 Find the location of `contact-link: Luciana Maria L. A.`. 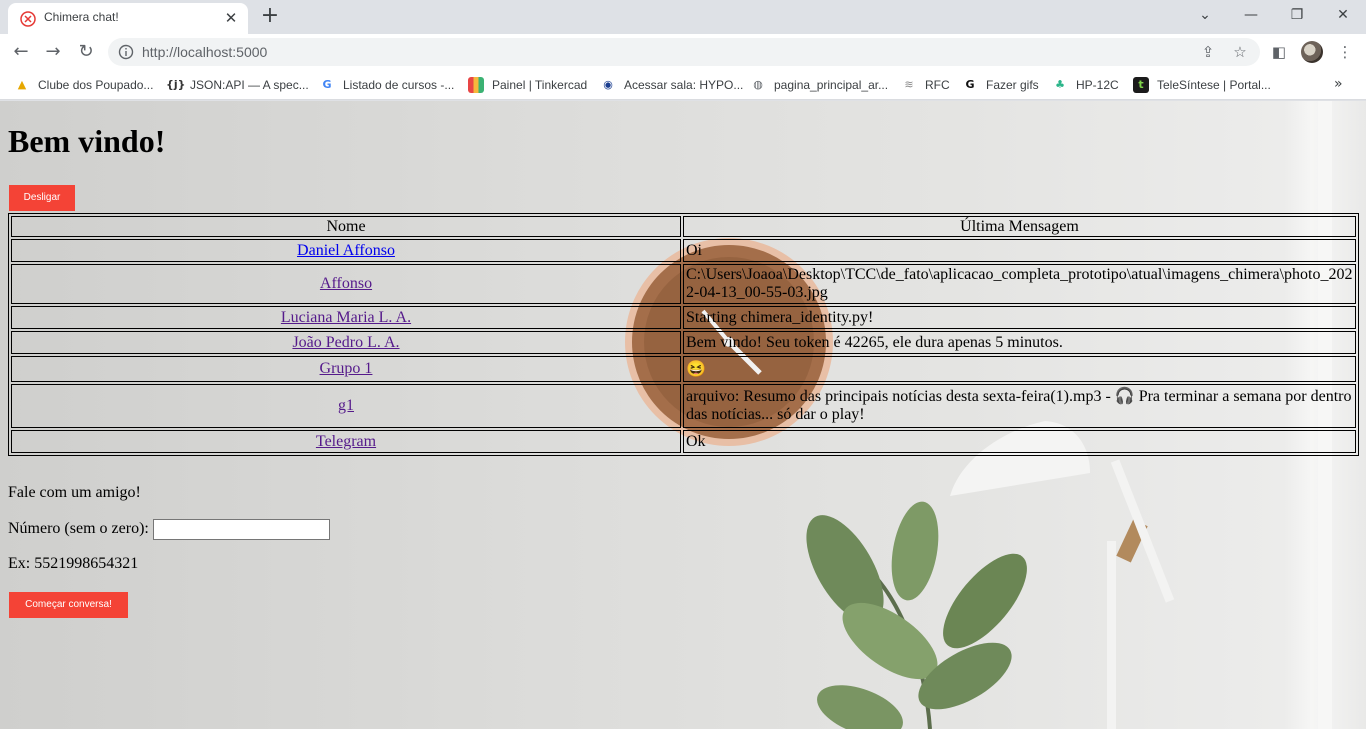

contact-link: Luciana Maria L. A. is located at coordinates (346, 317).